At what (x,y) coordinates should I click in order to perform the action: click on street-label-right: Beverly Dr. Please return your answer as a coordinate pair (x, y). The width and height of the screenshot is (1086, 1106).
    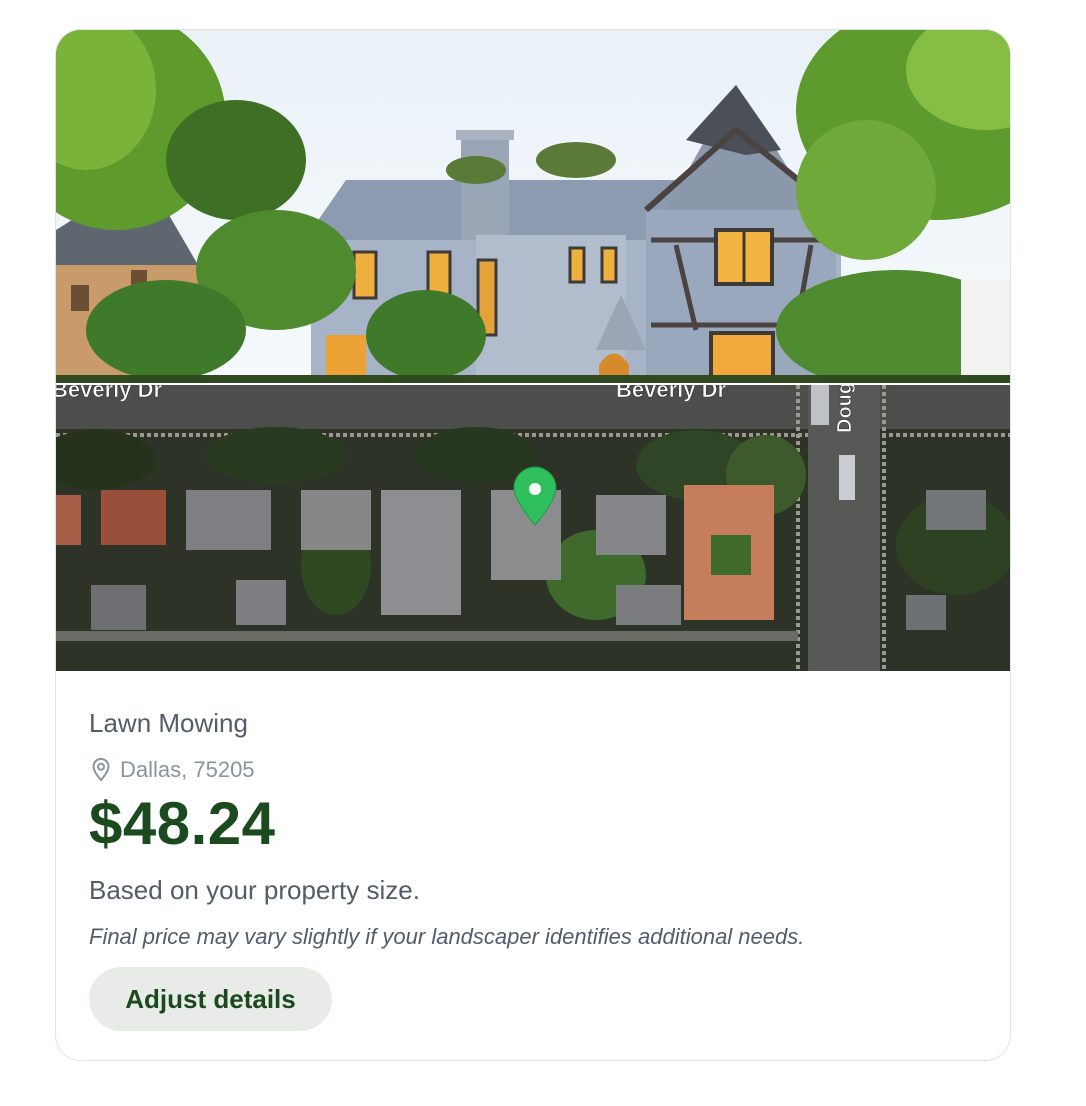
    Looking at the image, I should click on (671, 393).